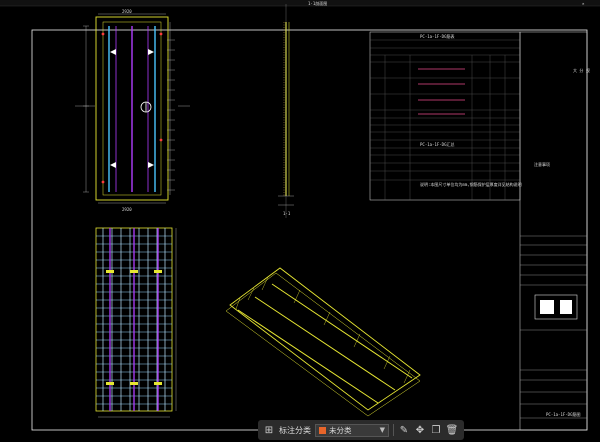 The image size is (600, 442). What do you see at coordinates (436, 430) in the screenshot?
I see `copy-icon: ❐` at bounding box center [436, 430].